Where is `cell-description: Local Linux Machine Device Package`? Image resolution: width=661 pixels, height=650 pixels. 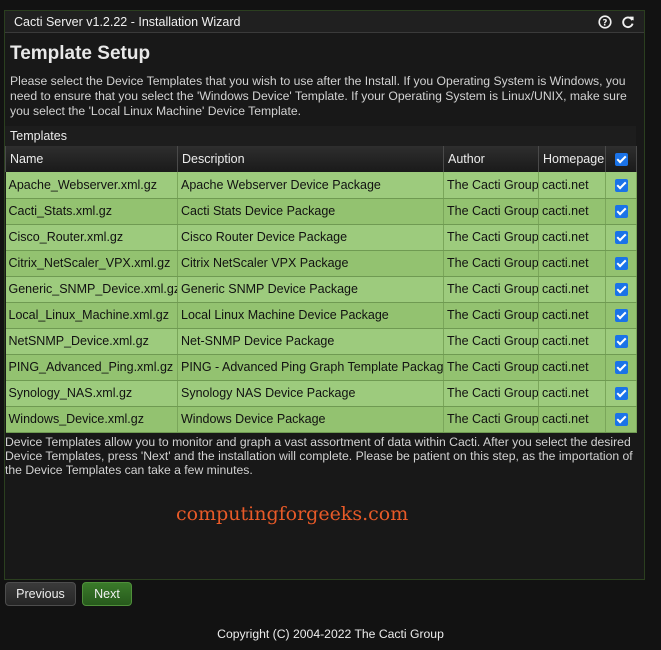
cell-description: Local Linux Machine Device Package is located at coordinates (310, 315).